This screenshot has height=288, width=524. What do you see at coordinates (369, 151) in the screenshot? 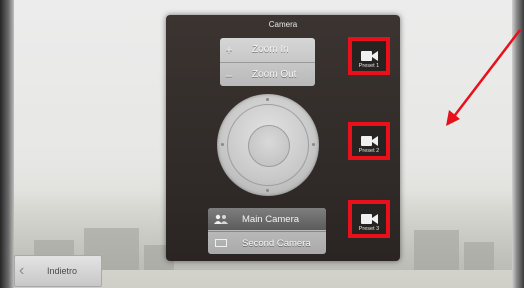
I see `preset-2-label: Preset 2` at bounding box center [369, 151].